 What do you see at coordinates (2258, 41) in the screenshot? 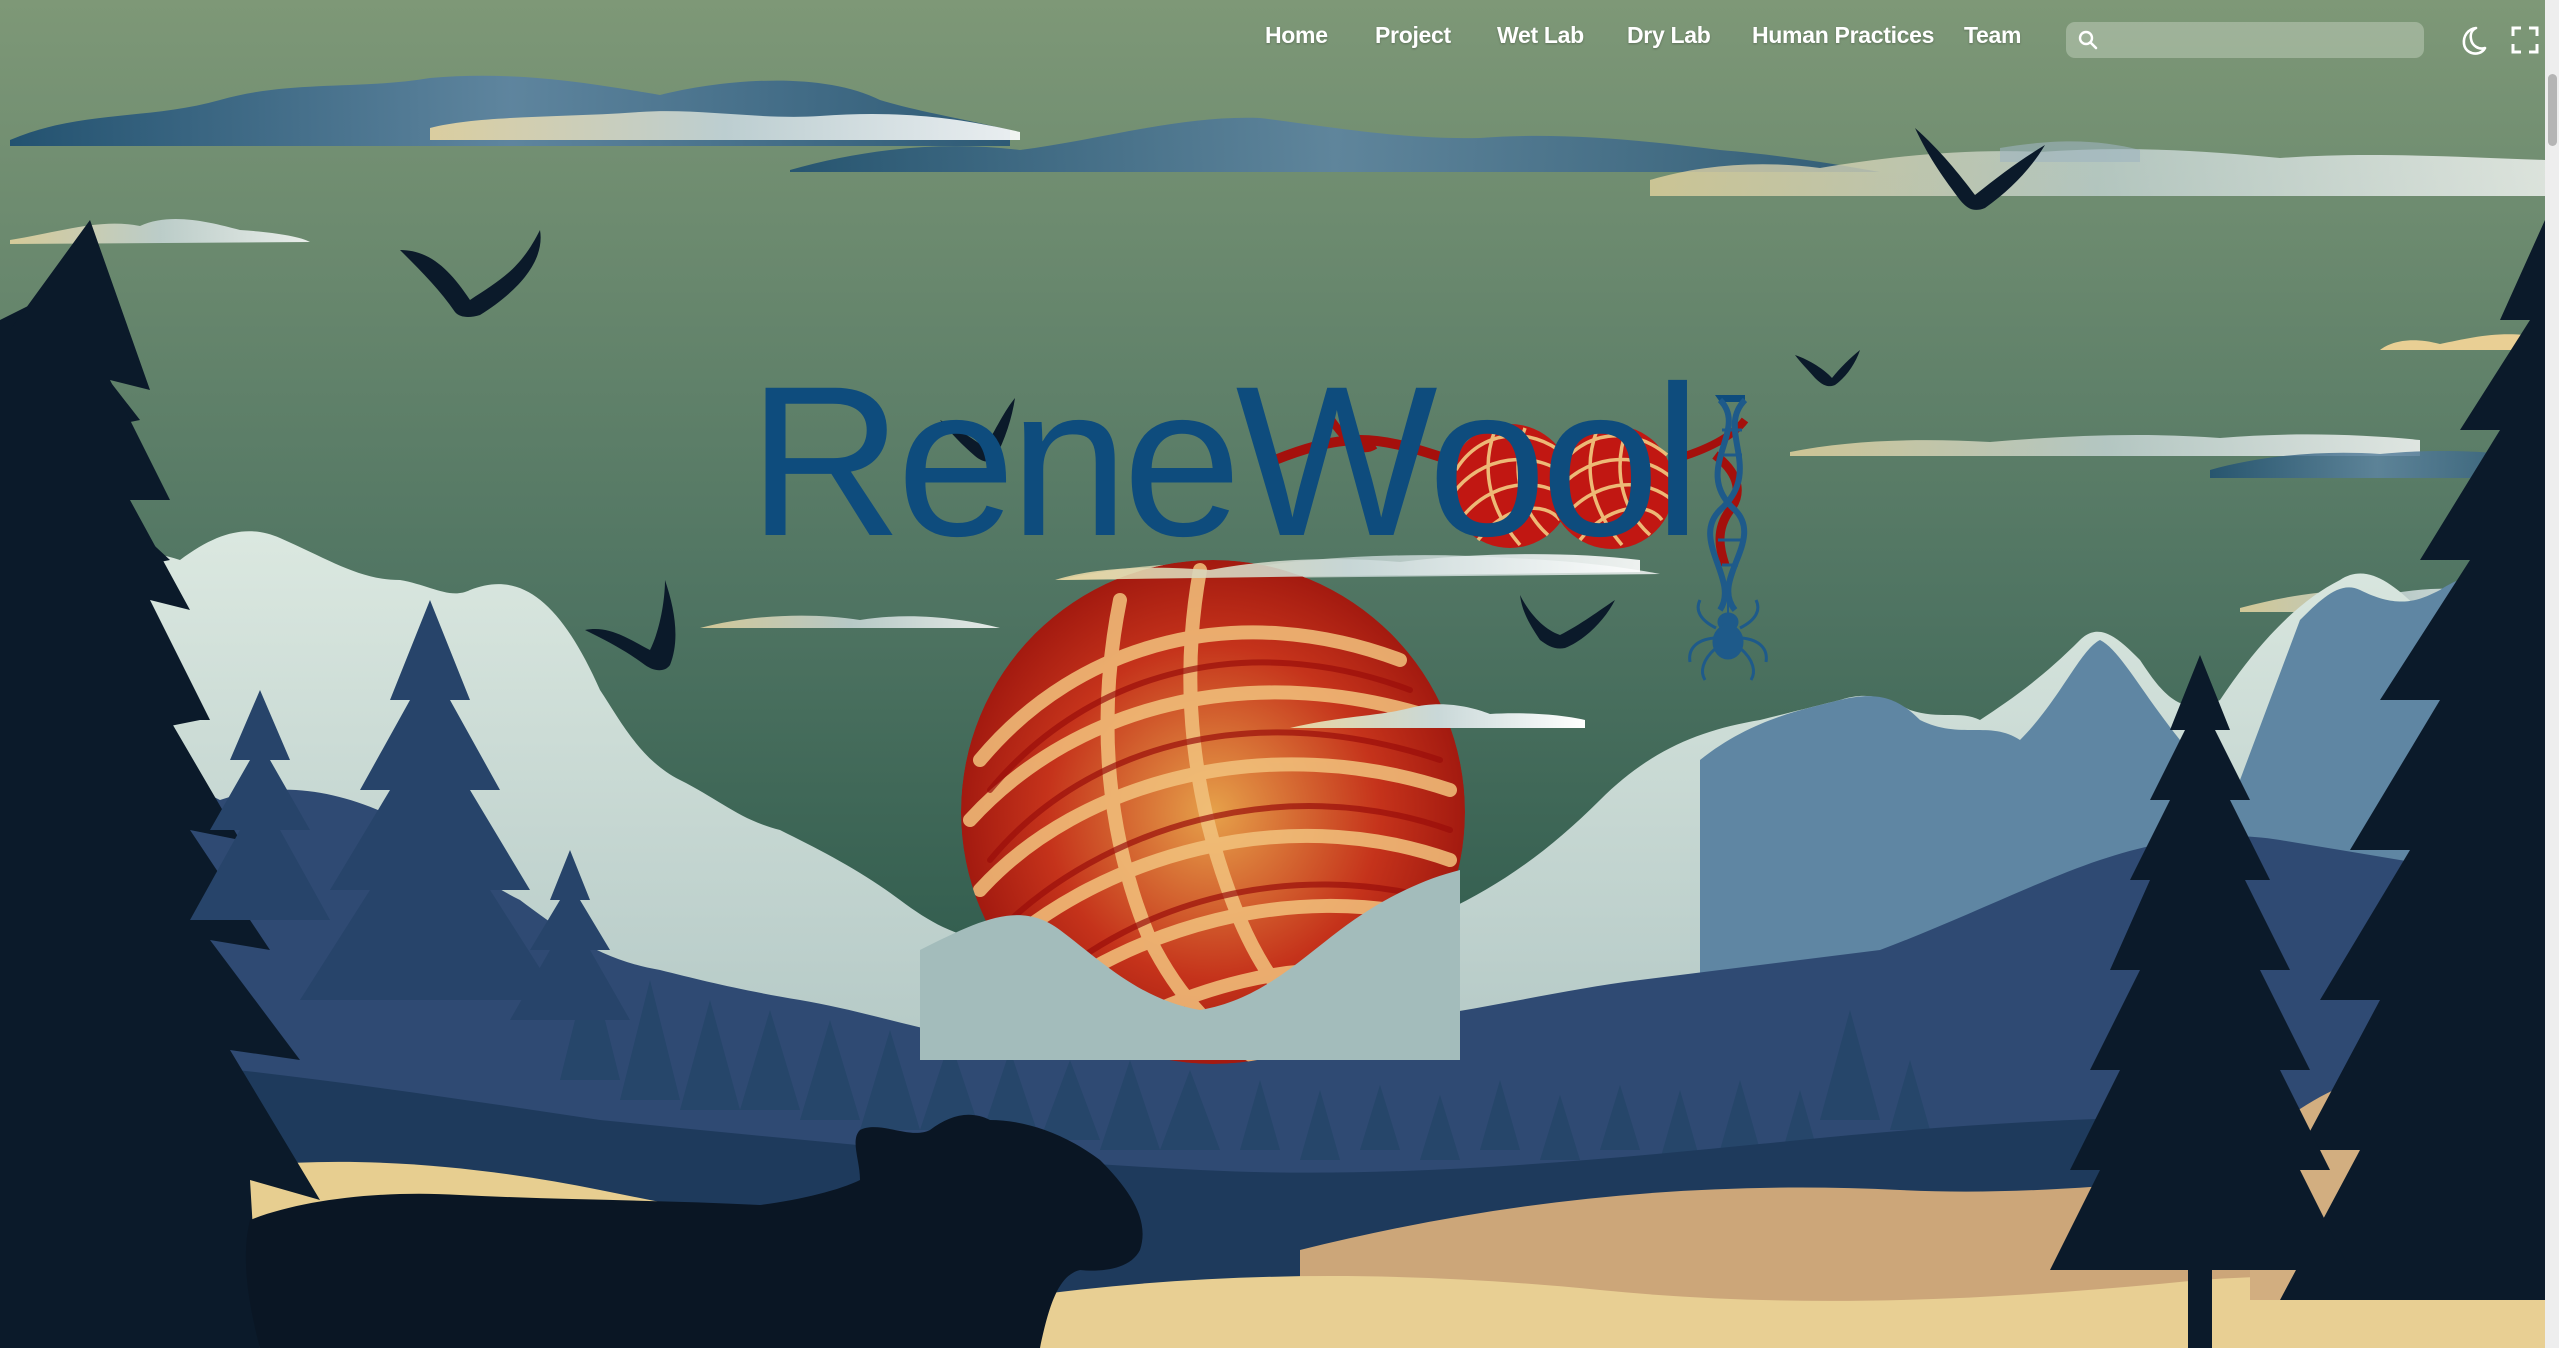
I see `search-input` at bounding box center [2258, 41].